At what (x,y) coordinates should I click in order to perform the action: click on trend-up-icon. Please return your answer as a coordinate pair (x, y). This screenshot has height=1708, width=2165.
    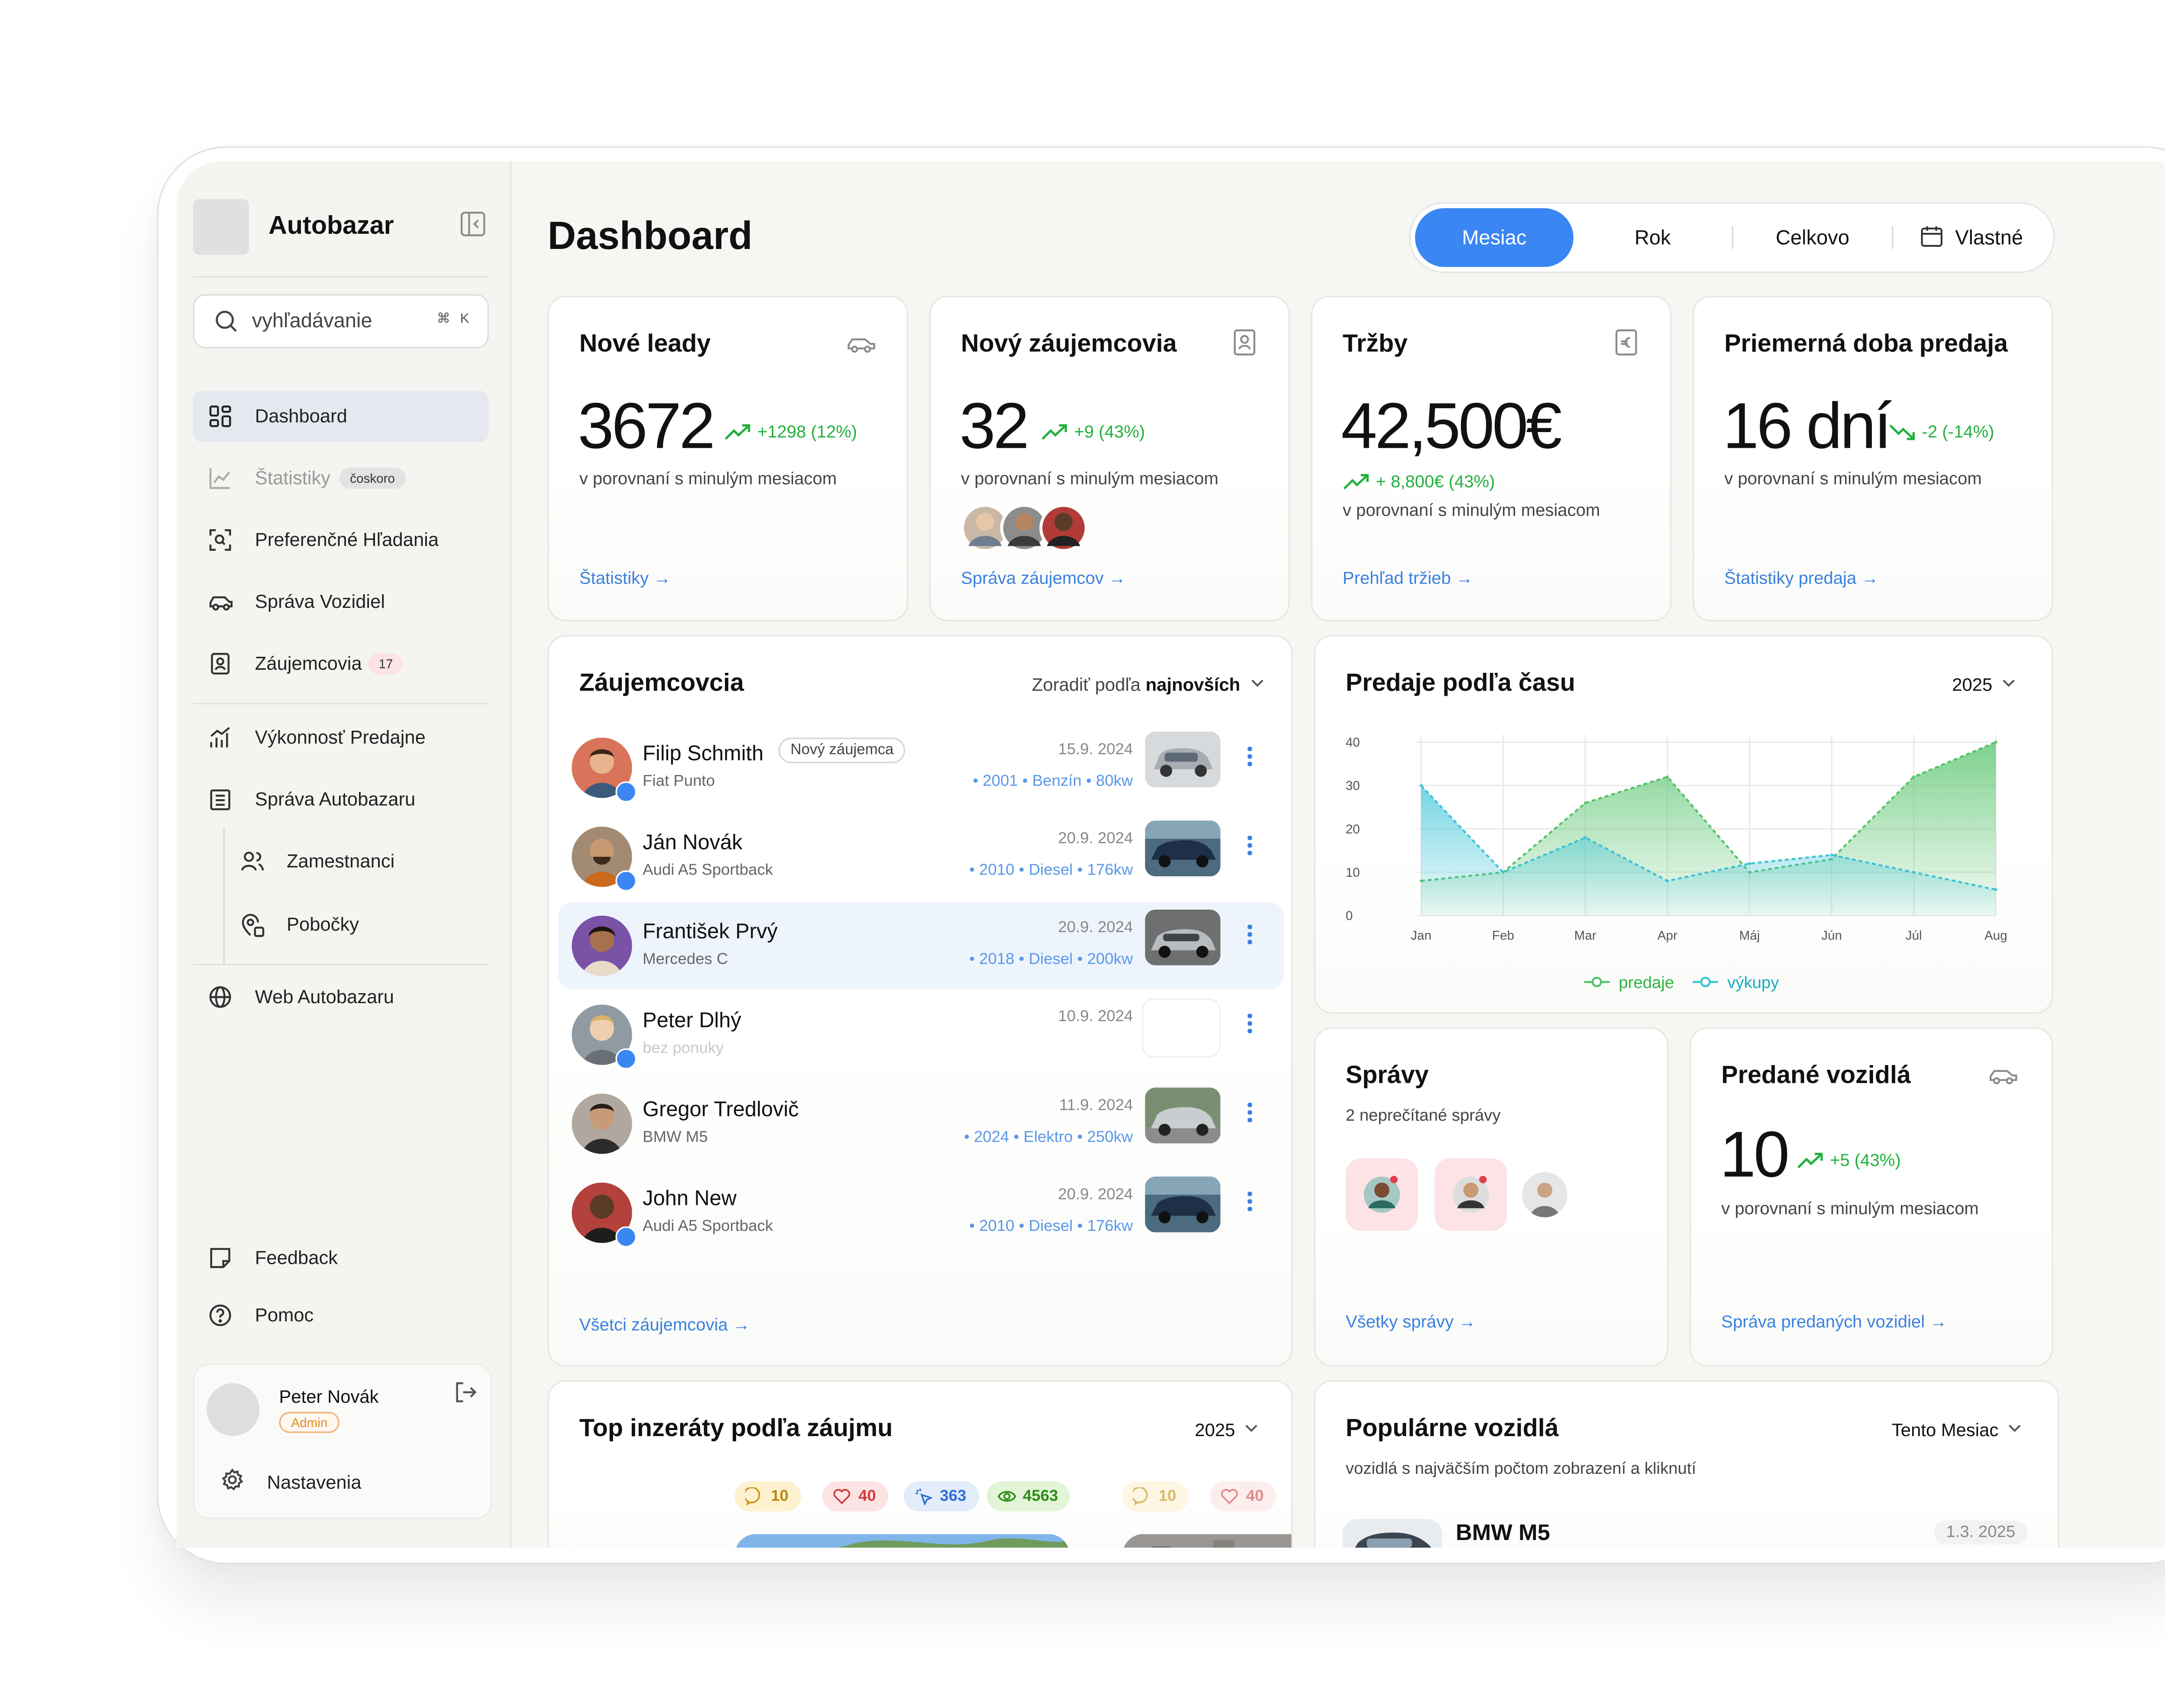
    Looking at the image, I should click on (1810, 1161).